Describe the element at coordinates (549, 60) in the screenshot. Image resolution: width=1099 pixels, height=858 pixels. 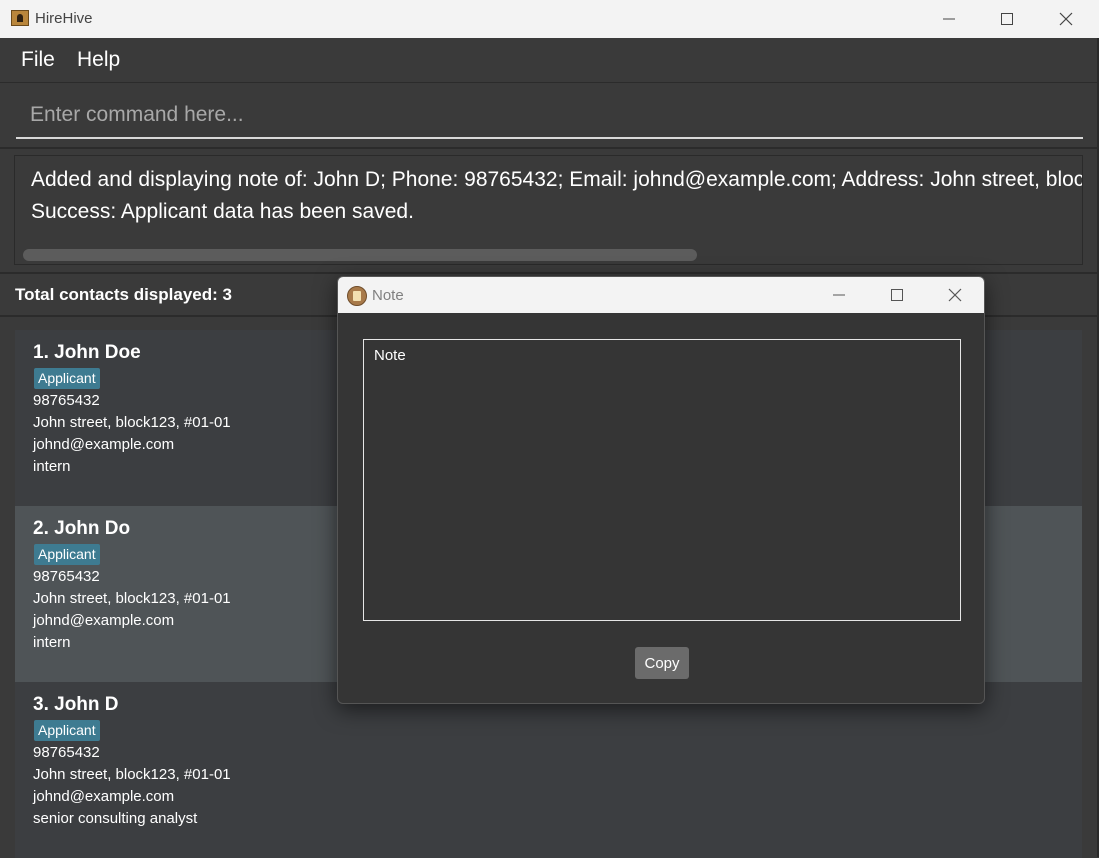
I see `menu-bar: File Help` at that location.